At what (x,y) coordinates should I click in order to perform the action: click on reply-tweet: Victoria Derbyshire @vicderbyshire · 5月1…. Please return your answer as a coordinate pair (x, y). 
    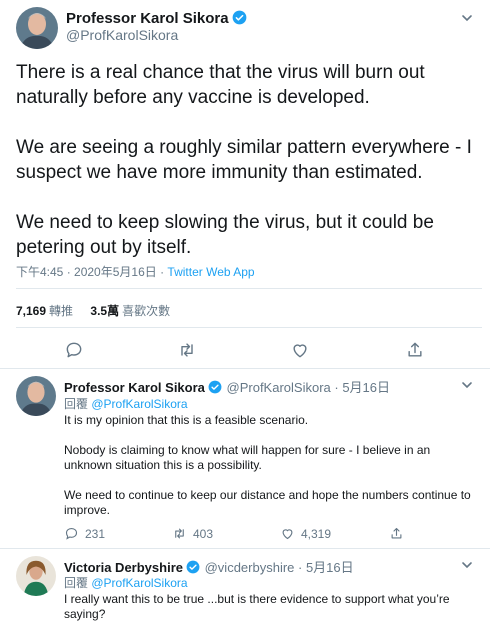
    Looking at the image, I should click on (245, 589).